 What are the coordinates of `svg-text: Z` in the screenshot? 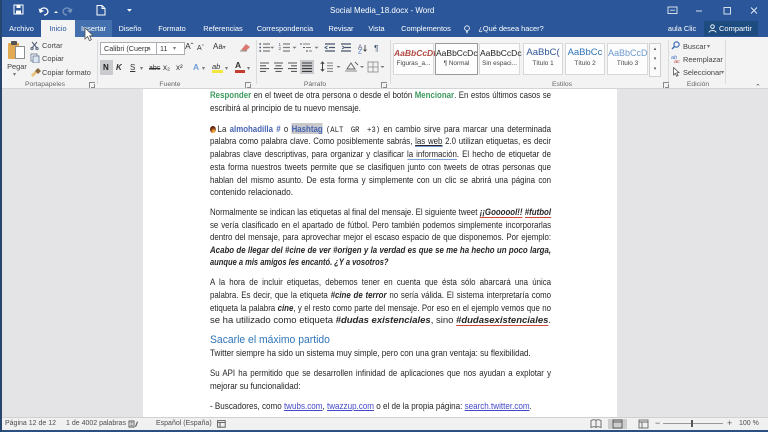 It's located at (360, 52).